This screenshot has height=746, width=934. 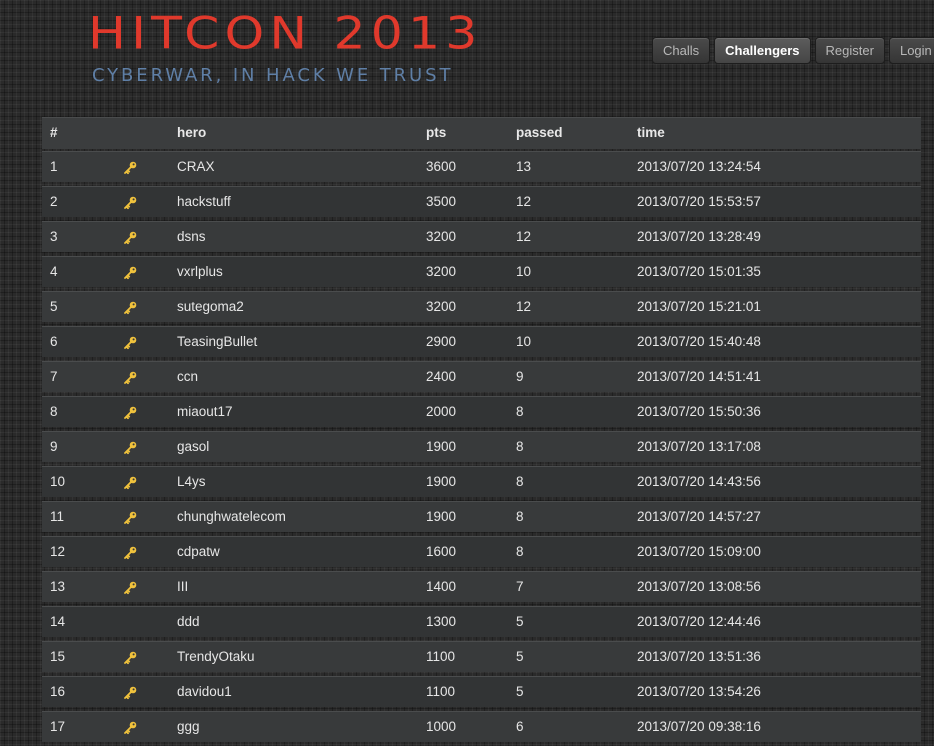 I want to click on row-rank: 4, so click(x=54, y=271).